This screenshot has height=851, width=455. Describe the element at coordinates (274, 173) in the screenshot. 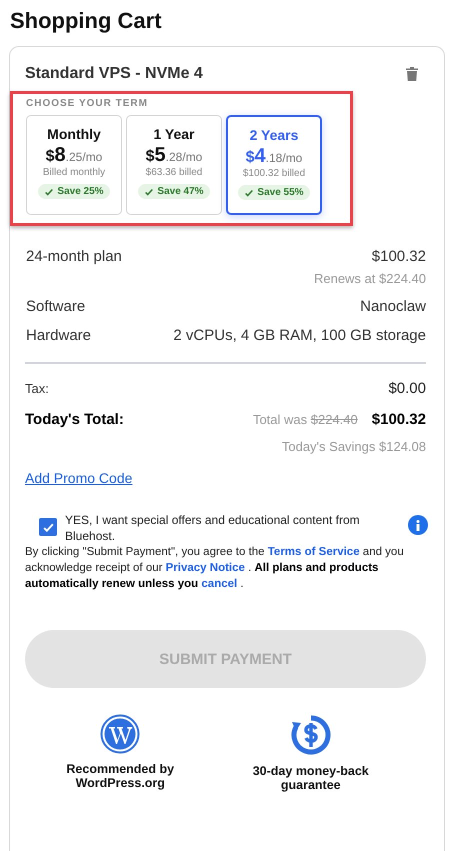

I see `billing-note: $100.32 billed` at that location.